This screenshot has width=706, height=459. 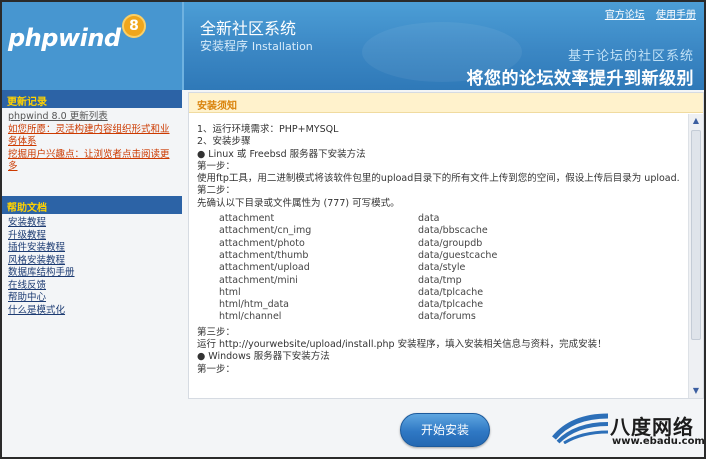 I want to click on file-row: attachment/upload data/style, so click(x=451, y=268).